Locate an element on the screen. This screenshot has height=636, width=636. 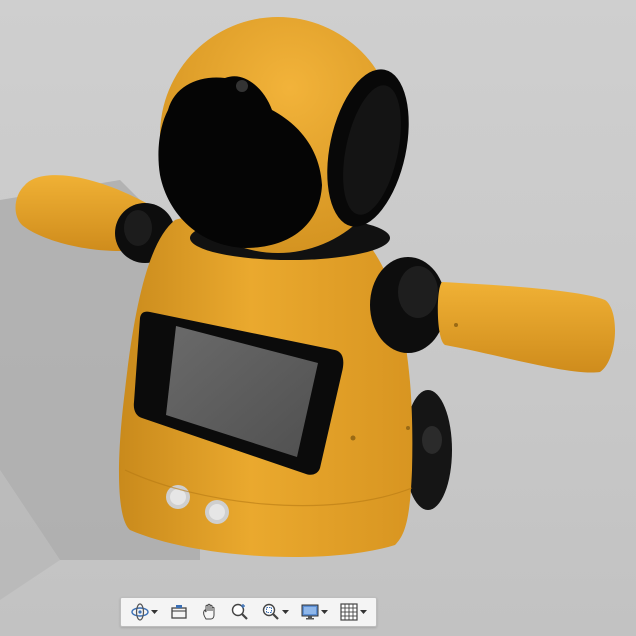
grid-settings-button is located at coordinates (353, 612).